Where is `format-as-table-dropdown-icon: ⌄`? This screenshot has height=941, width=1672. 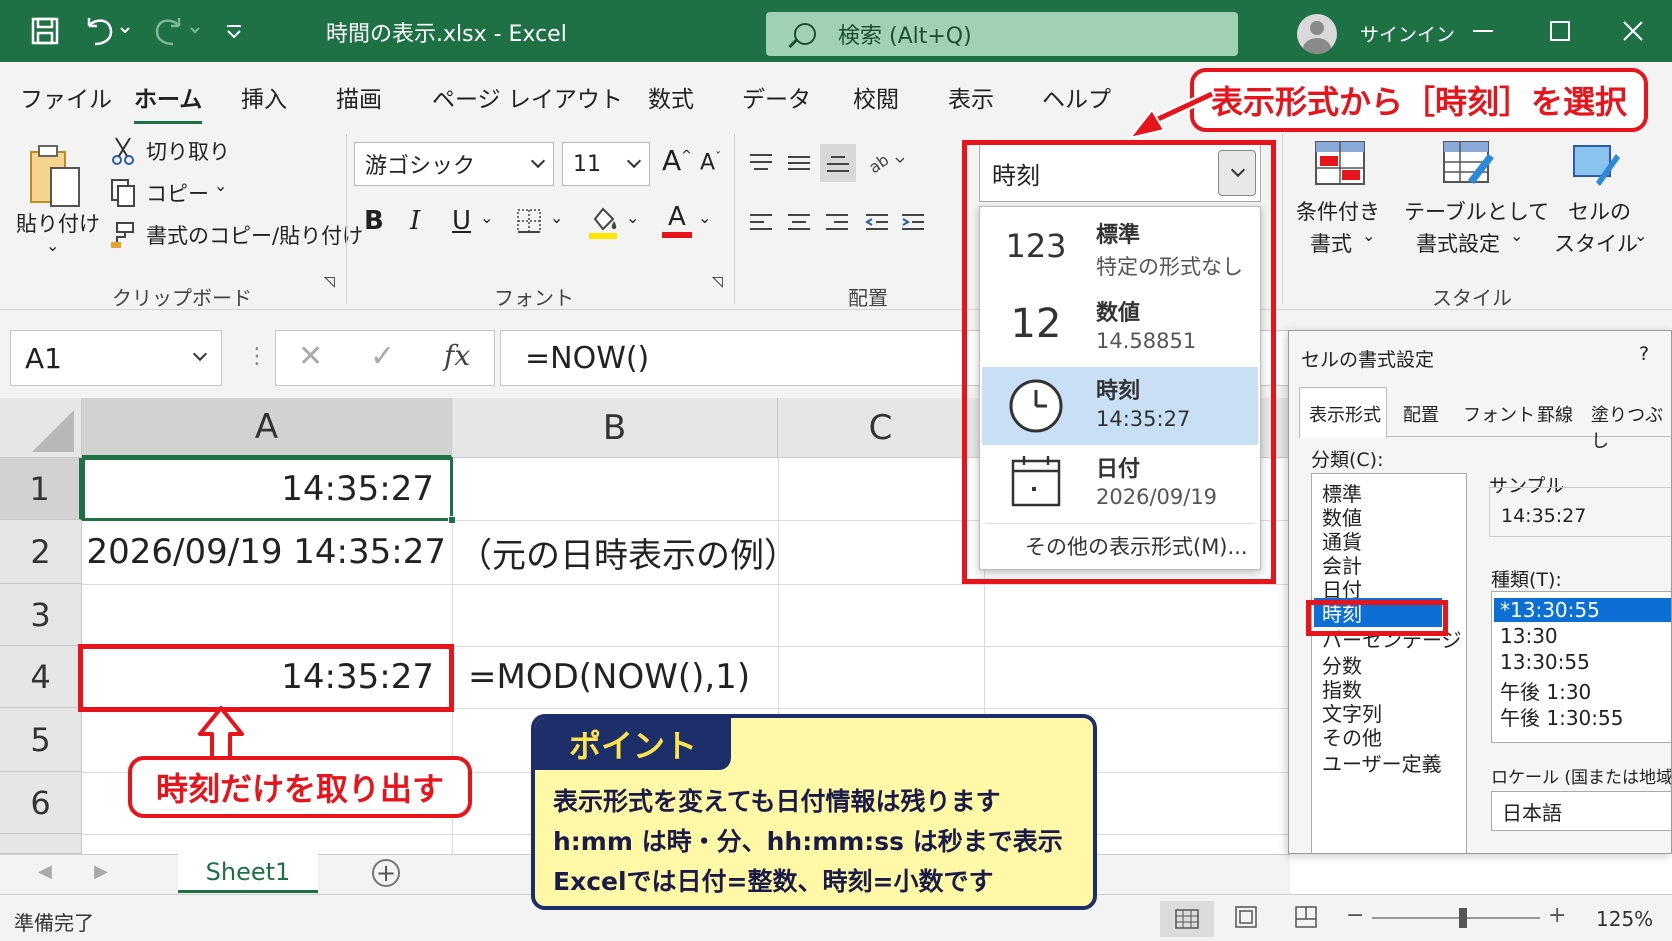
format-as-table-dropdown-icon: ⌄ is located at coordinates (1516, 235).